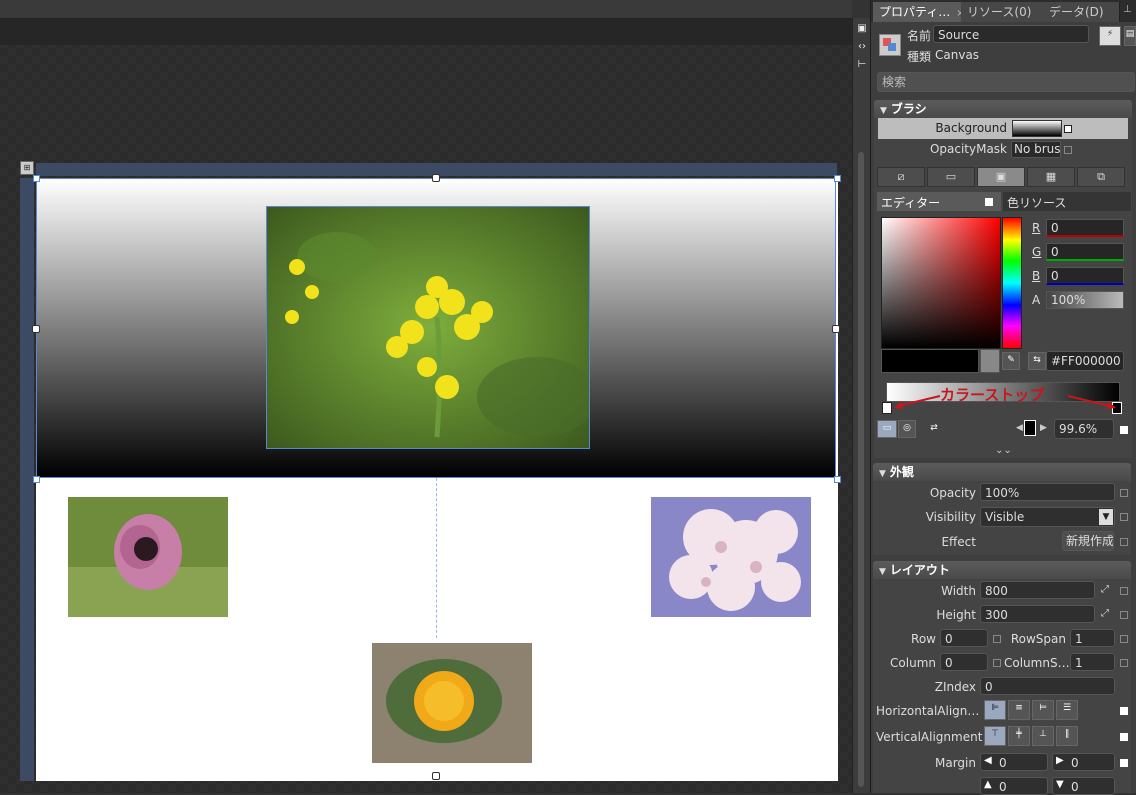  Describe the element at coordinates (1085, 252) in the screenshot. I see `g-field: 0` at that location.